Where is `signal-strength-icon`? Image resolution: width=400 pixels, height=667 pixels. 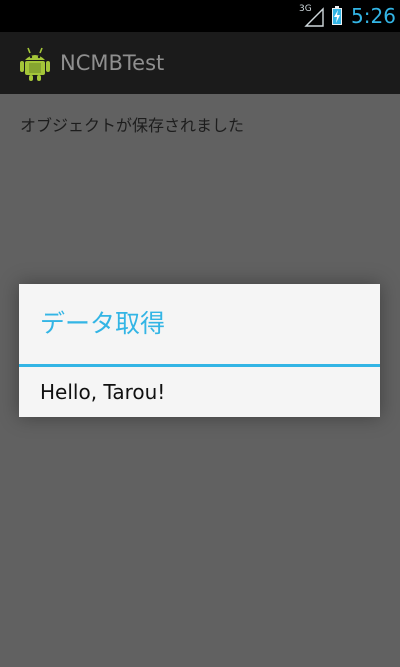 signal-strength-icon is located at coordinates (314, 17).